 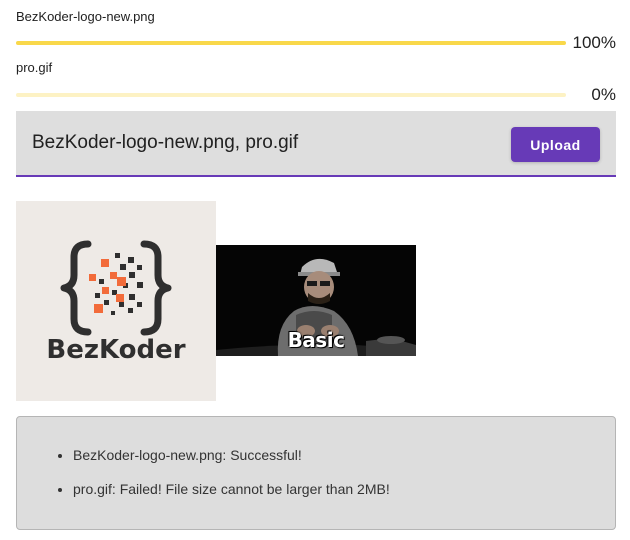 What do you see at coordinates (85, 16) in the screenshot?
I see `upload-file-name: BezKoder-logo-new.png` at bounding box center [85, 16].